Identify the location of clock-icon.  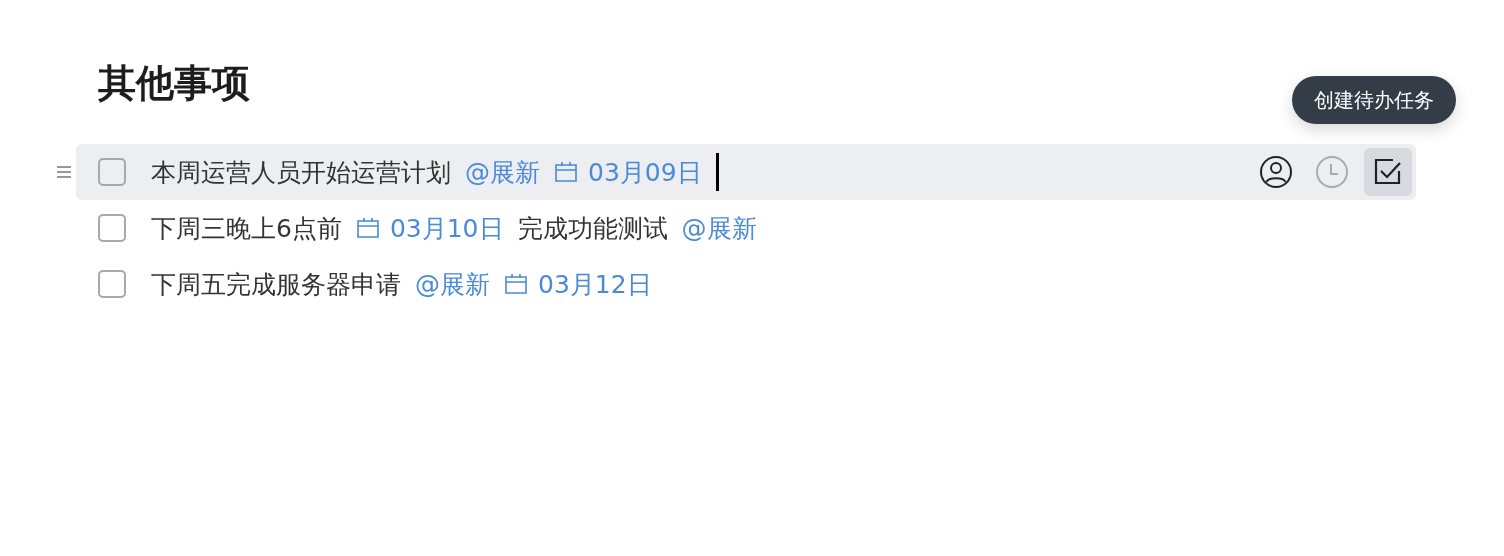
(1332, 172).